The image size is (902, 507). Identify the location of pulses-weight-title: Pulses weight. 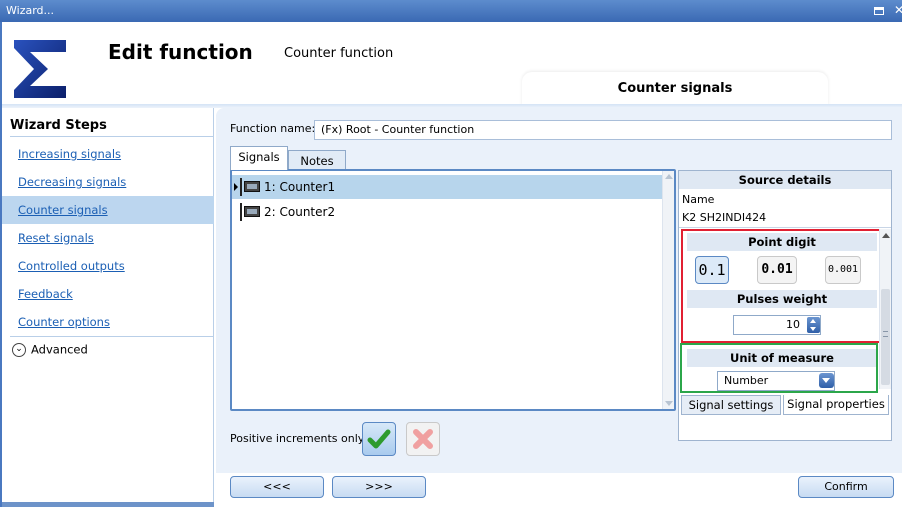
(782, 299).